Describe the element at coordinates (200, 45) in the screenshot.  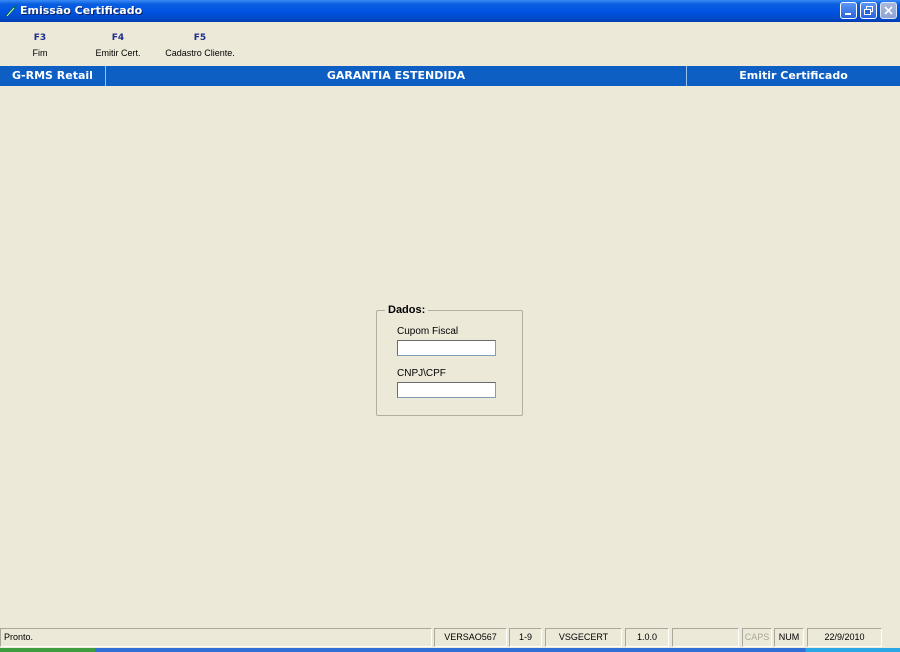
I see `f5-customer-register-button: F5 Cadastro Cliente.` at that location.